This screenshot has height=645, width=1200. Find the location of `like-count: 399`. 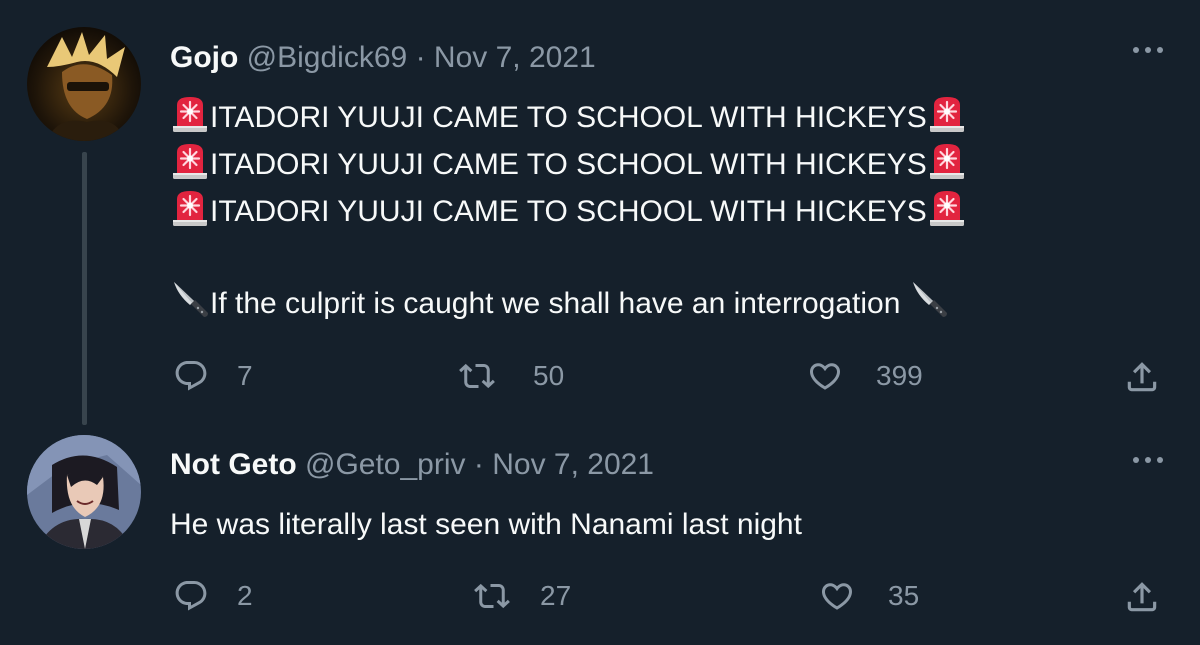

like-count: 399 is located at coordinates (899, 375).